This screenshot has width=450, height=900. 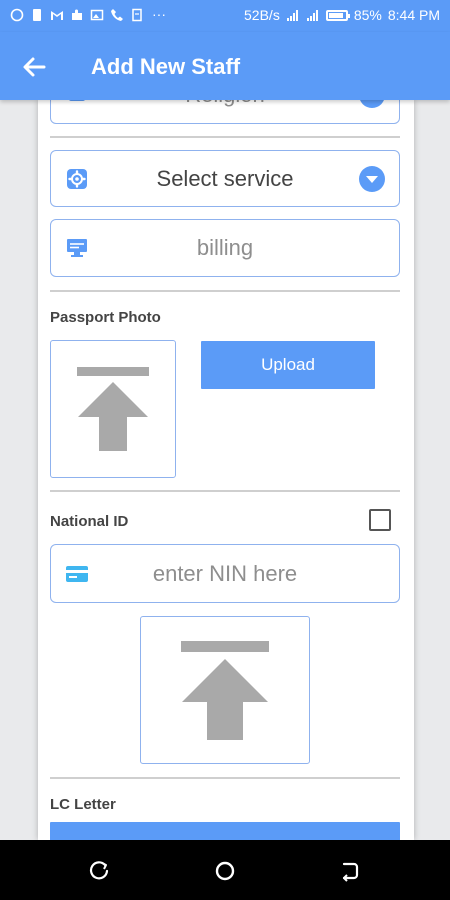 What do you see at coordinates (288, 365) in the screenshot?
I see `upload-button: Upload` at bounding box center [288, 365].